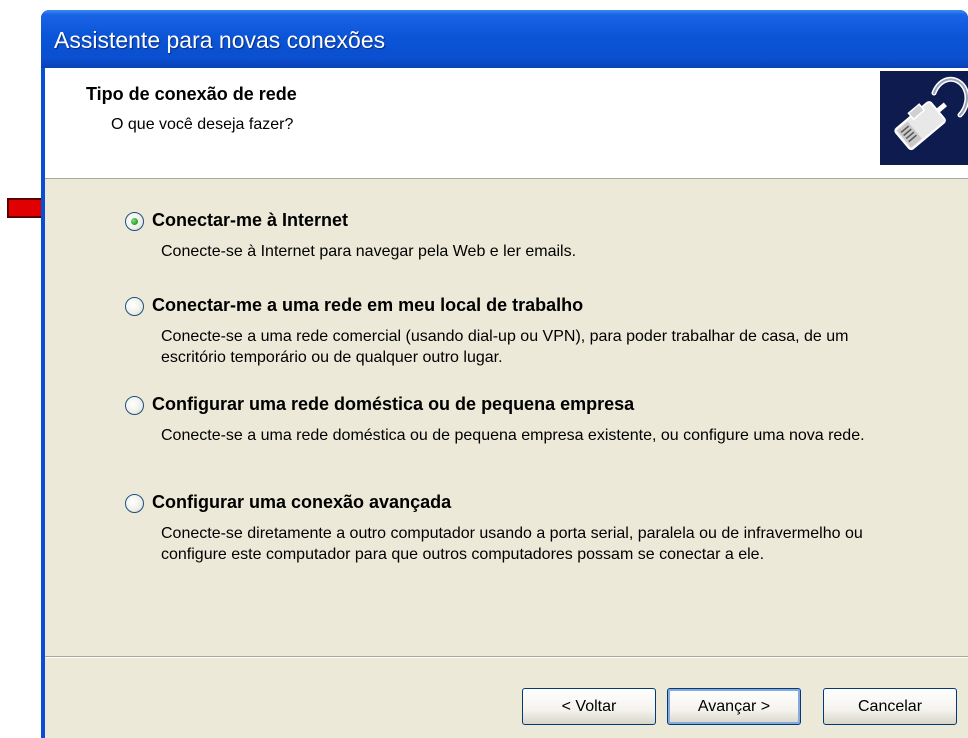  What do you see at coordinates (134, 405) in the screenshot?
I see `radio-home-network` at bounding box center [134, 405].